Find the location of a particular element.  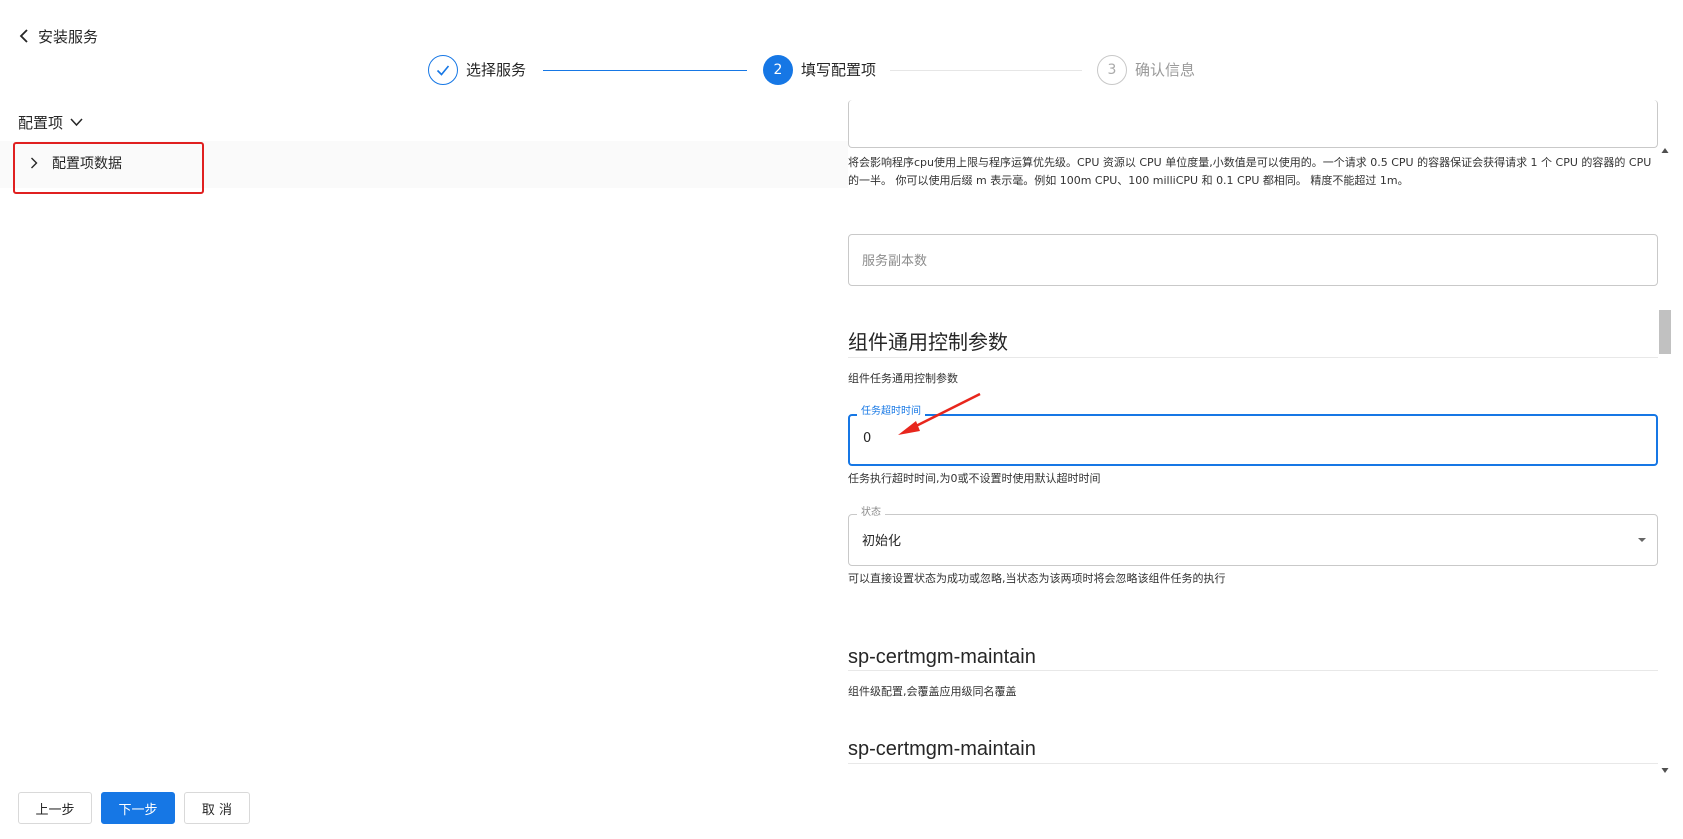

component-1-description: 组件级配置,会覆盖应用级同名覆盖 is located at coordinates (932, 691).